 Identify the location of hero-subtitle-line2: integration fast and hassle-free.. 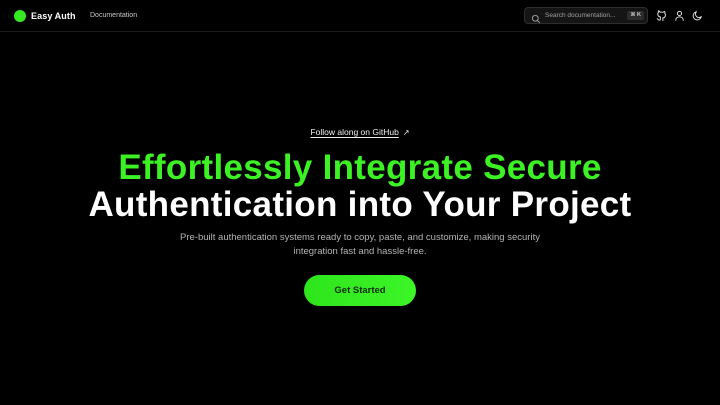
(360, 251).